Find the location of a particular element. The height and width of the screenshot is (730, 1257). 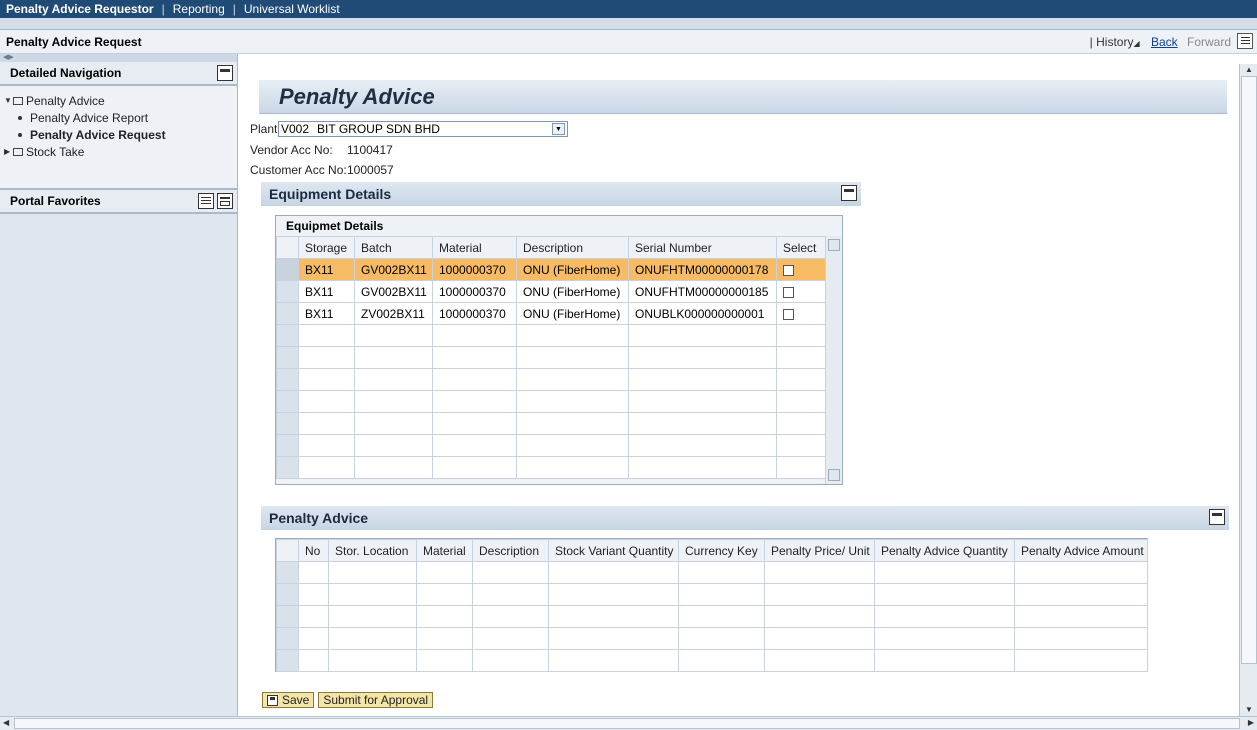

submit-for-approval-button: Submit for Approval is located at coordinates (376, 700).